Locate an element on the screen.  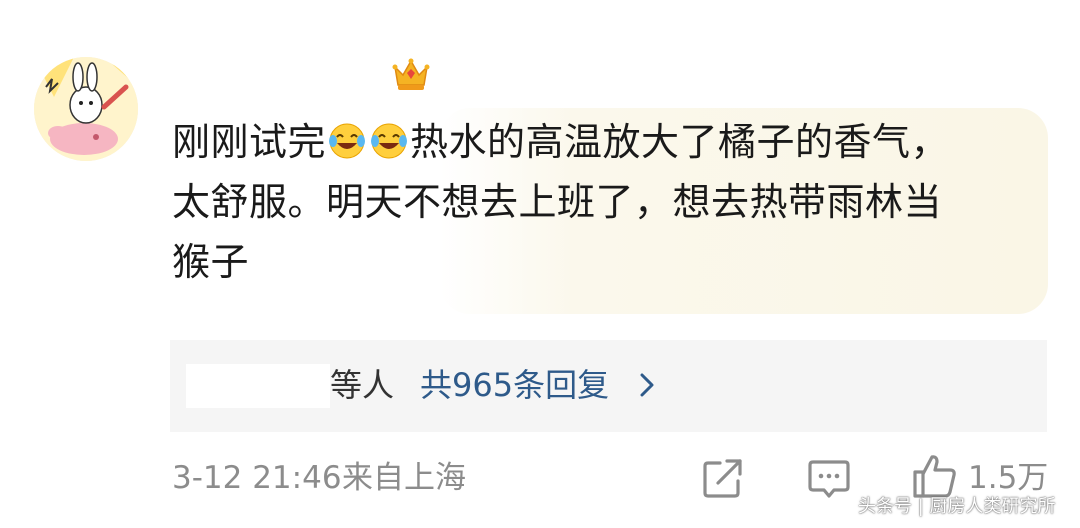
comment-timestamp: 3-12 21:46 is located at coordinates (257, 478).